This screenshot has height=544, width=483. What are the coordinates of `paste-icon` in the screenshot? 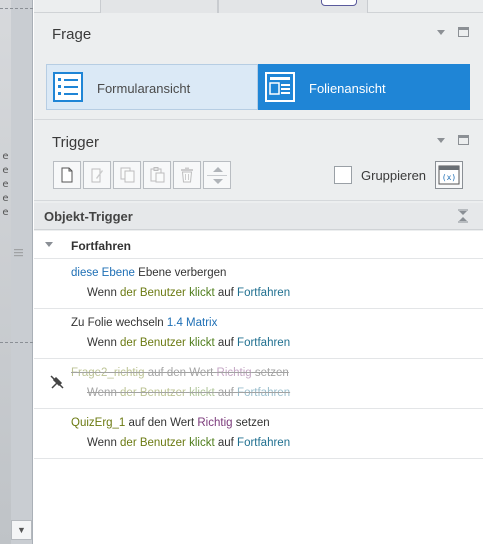 It's located at (157, 175).